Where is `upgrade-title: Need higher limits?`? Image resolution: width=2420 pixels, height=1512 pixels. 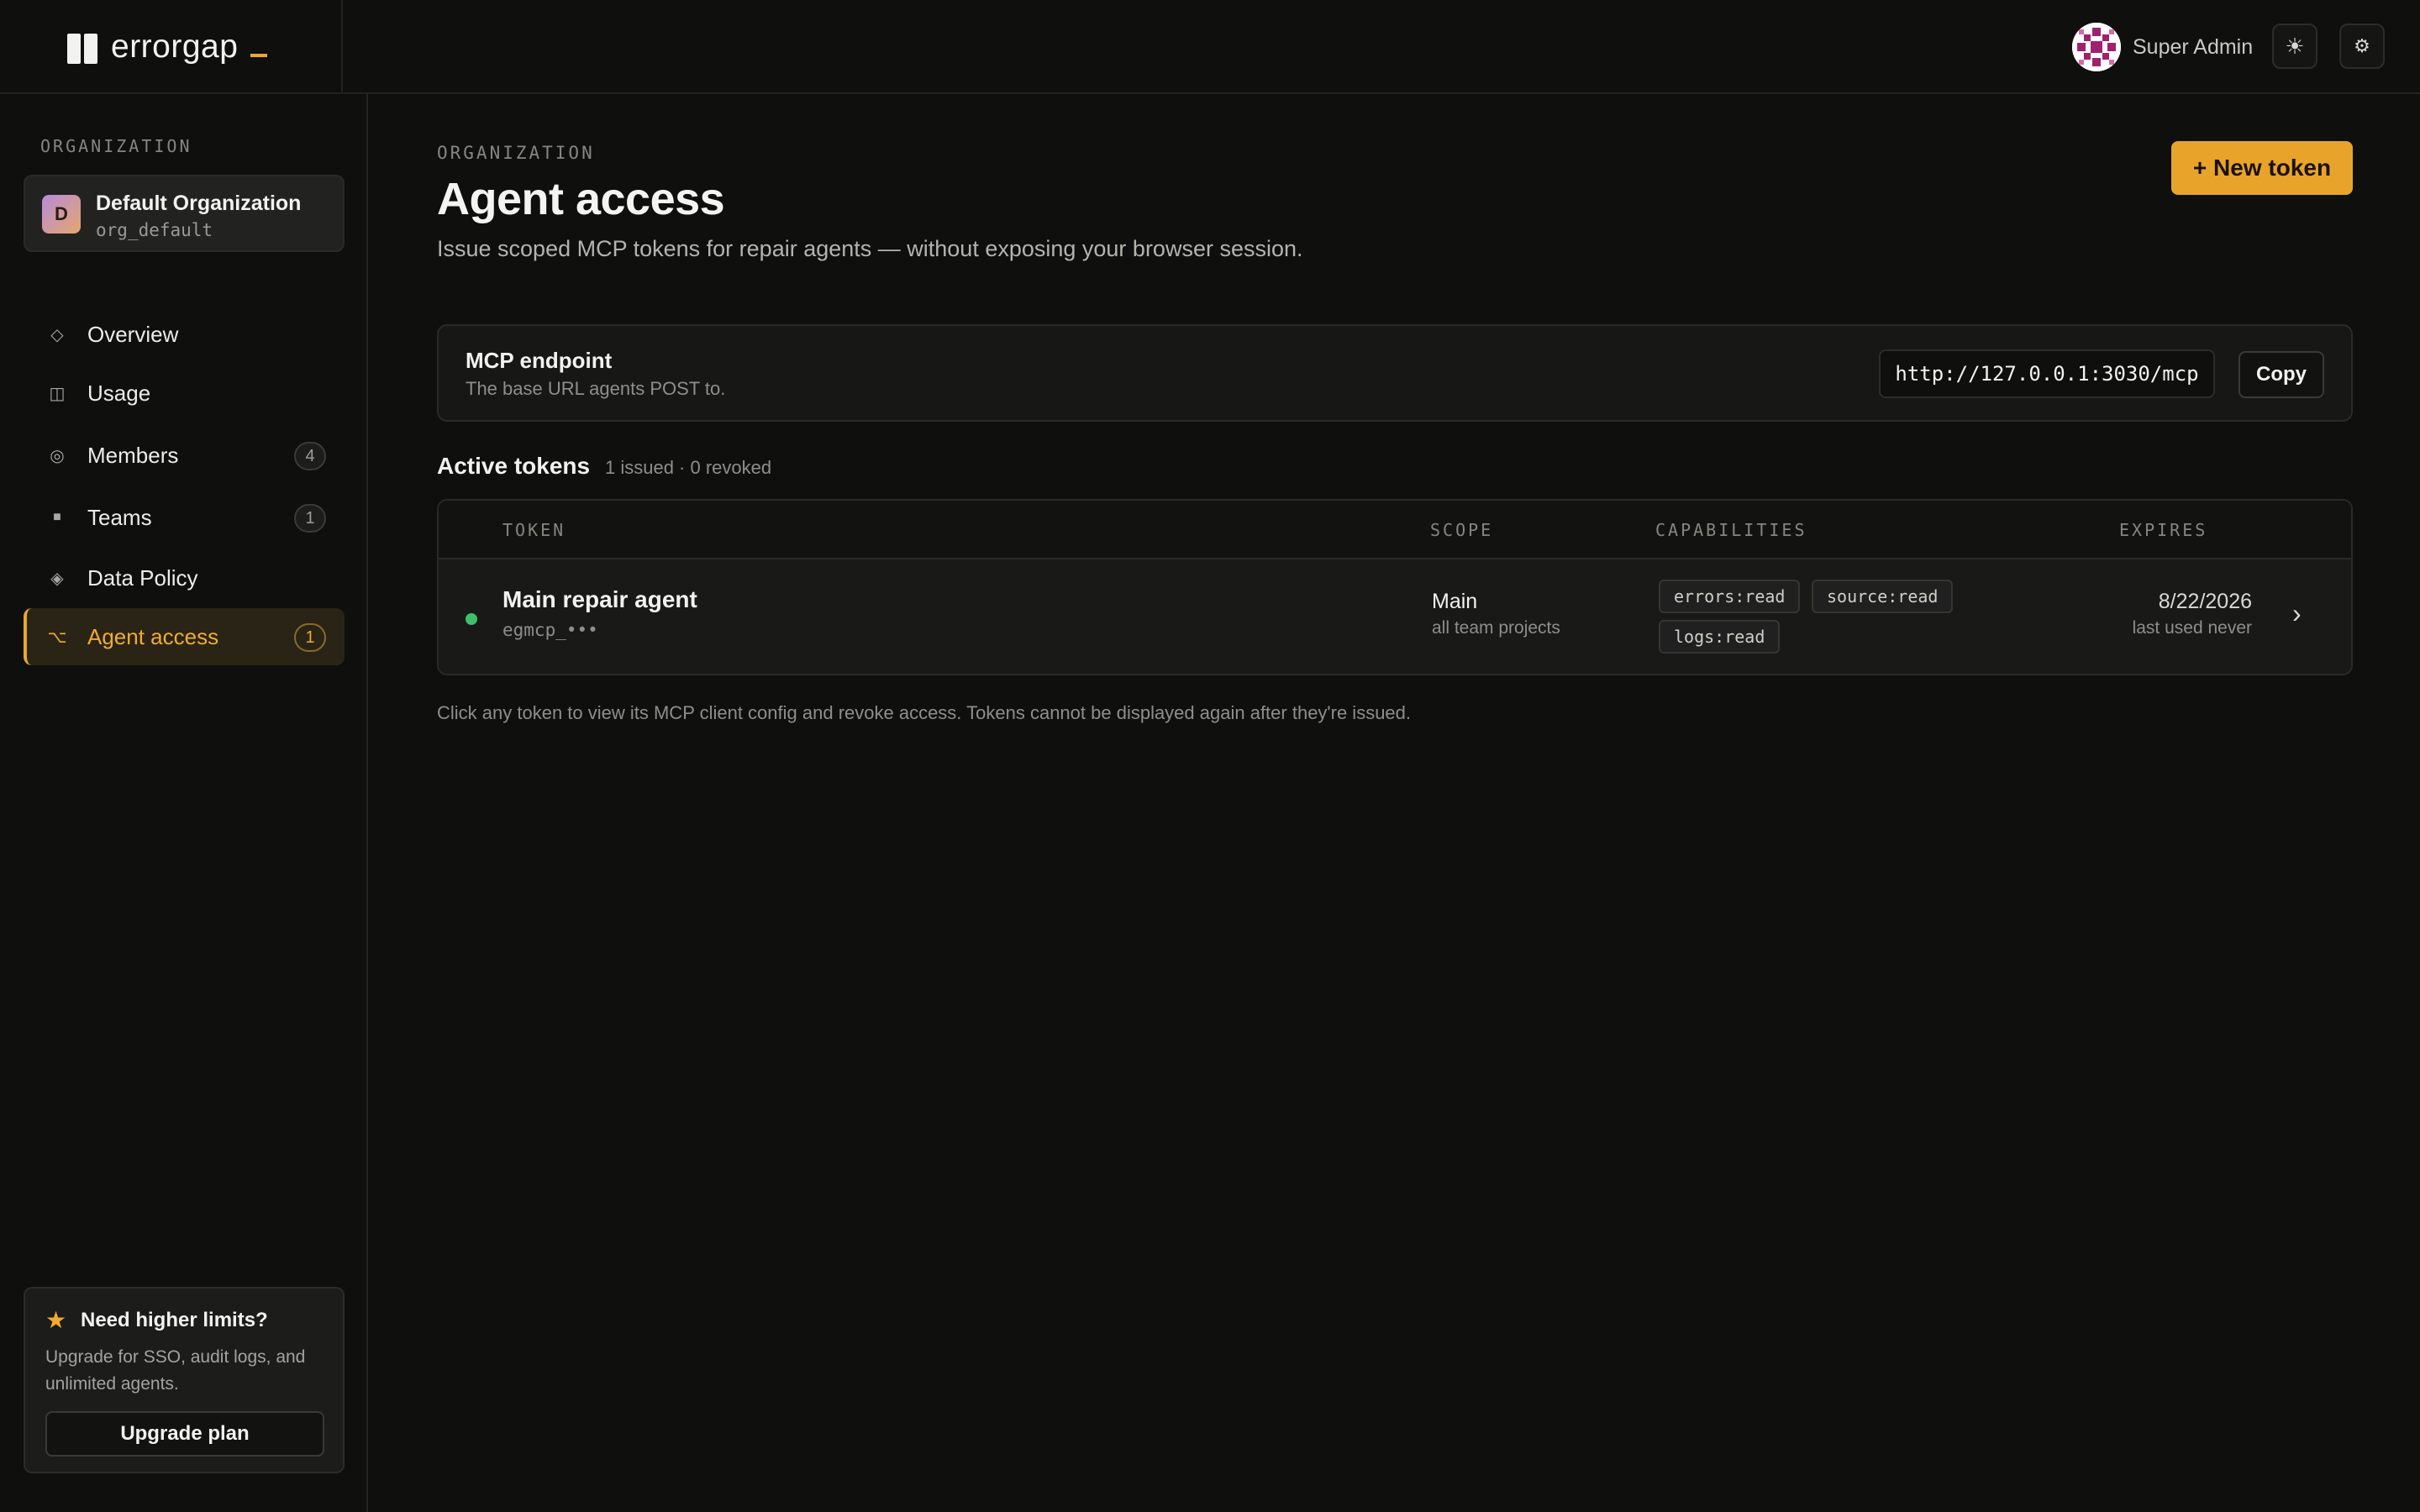
upgrade-title: Need higher limits? is located at coordinates (174, 1320).